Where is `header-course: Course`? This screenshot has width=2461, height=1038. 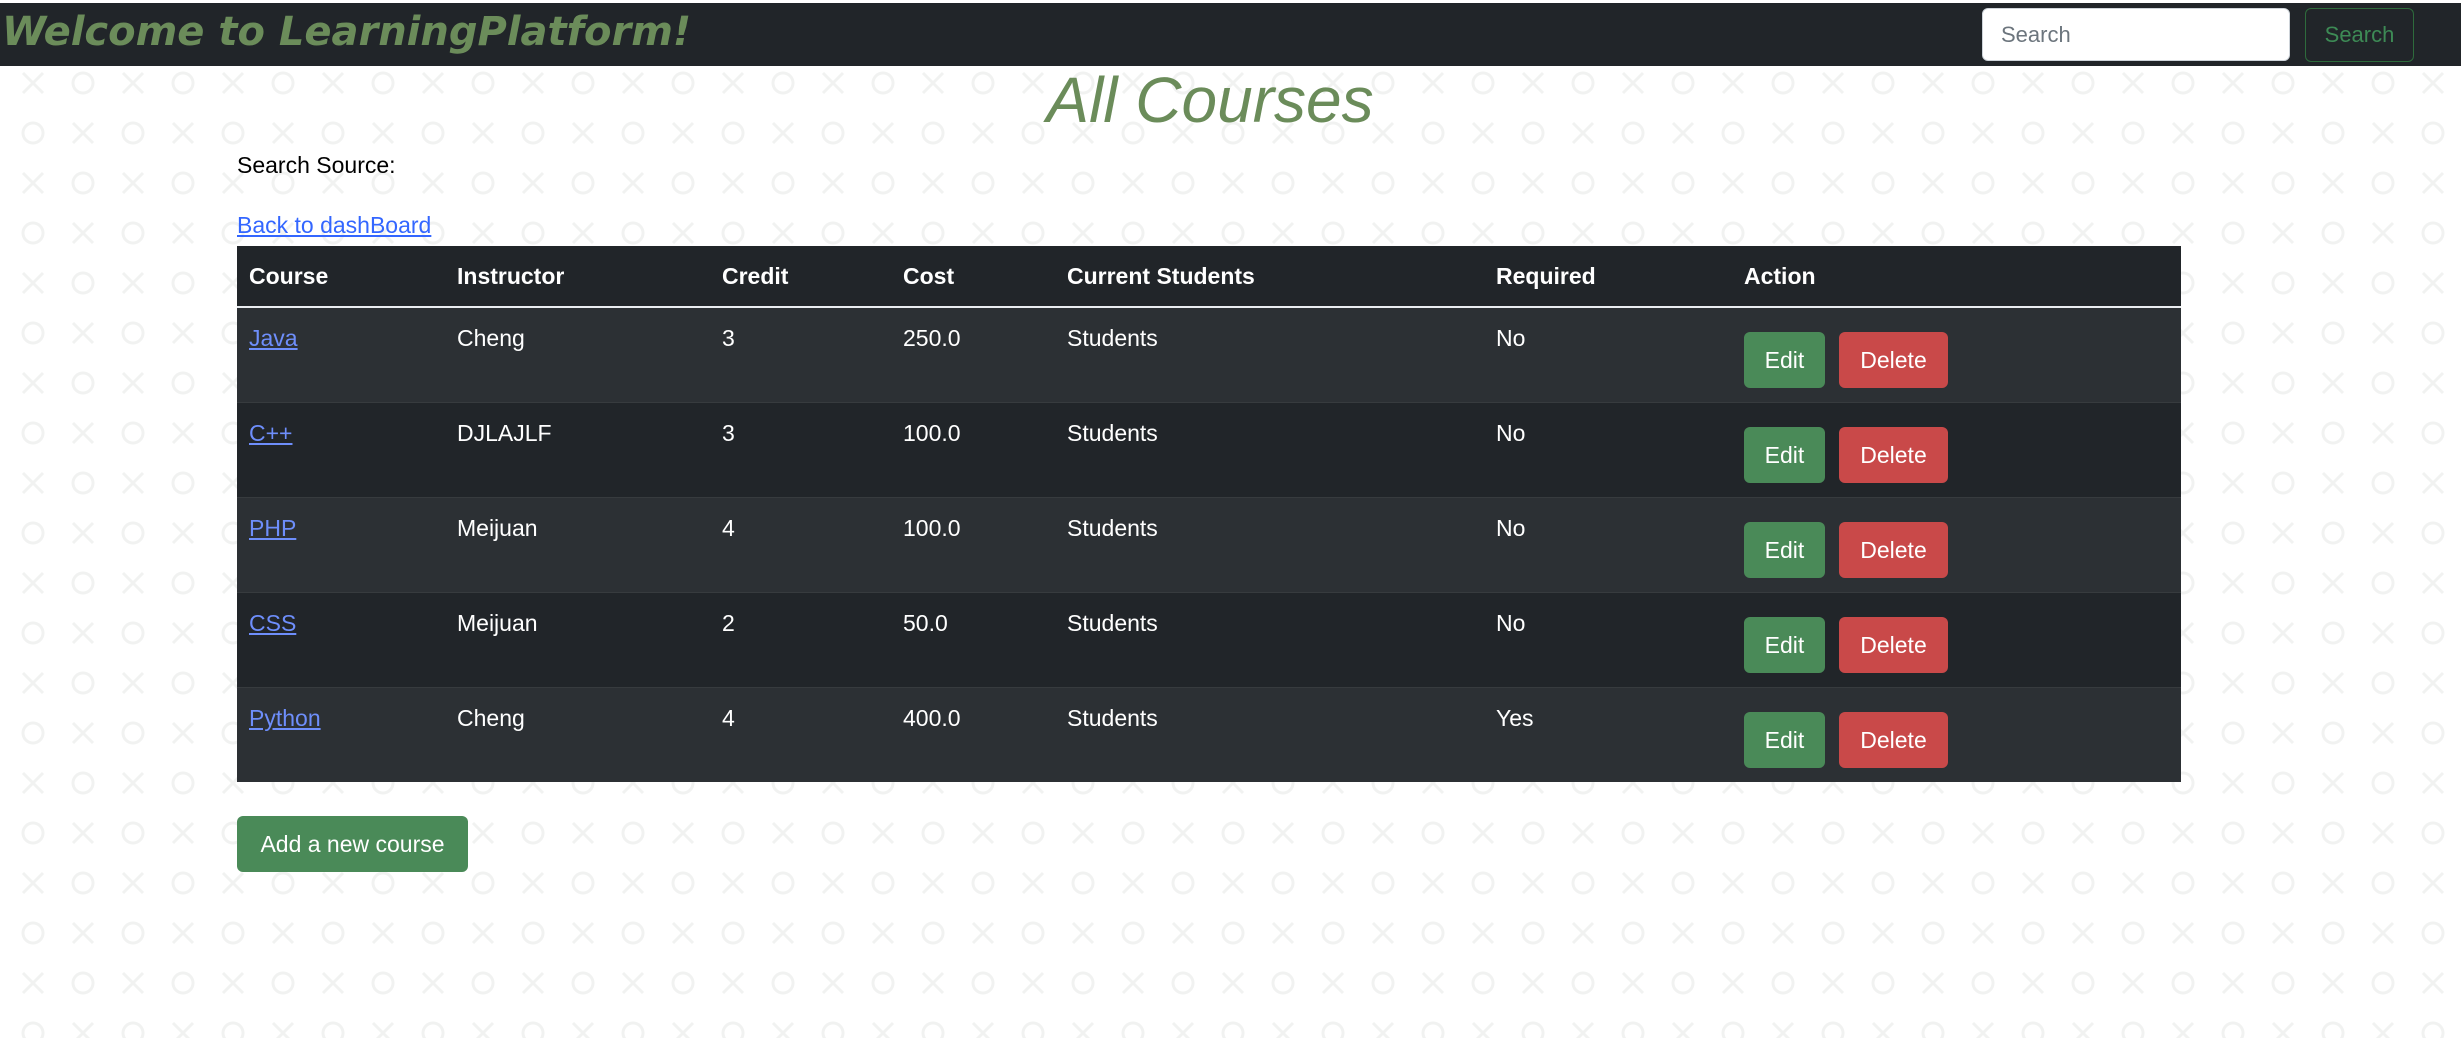 header-course: Course is located at coordinates (341, 277).